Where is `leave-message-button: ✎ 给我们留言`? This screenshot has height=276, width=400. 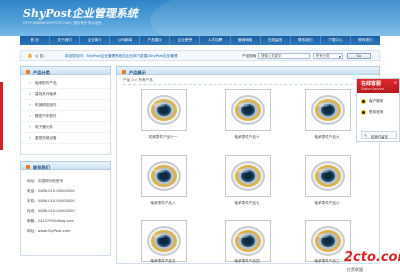 leave-message-button: ✎ 给我们留言 is located at coordinates (379, 135).